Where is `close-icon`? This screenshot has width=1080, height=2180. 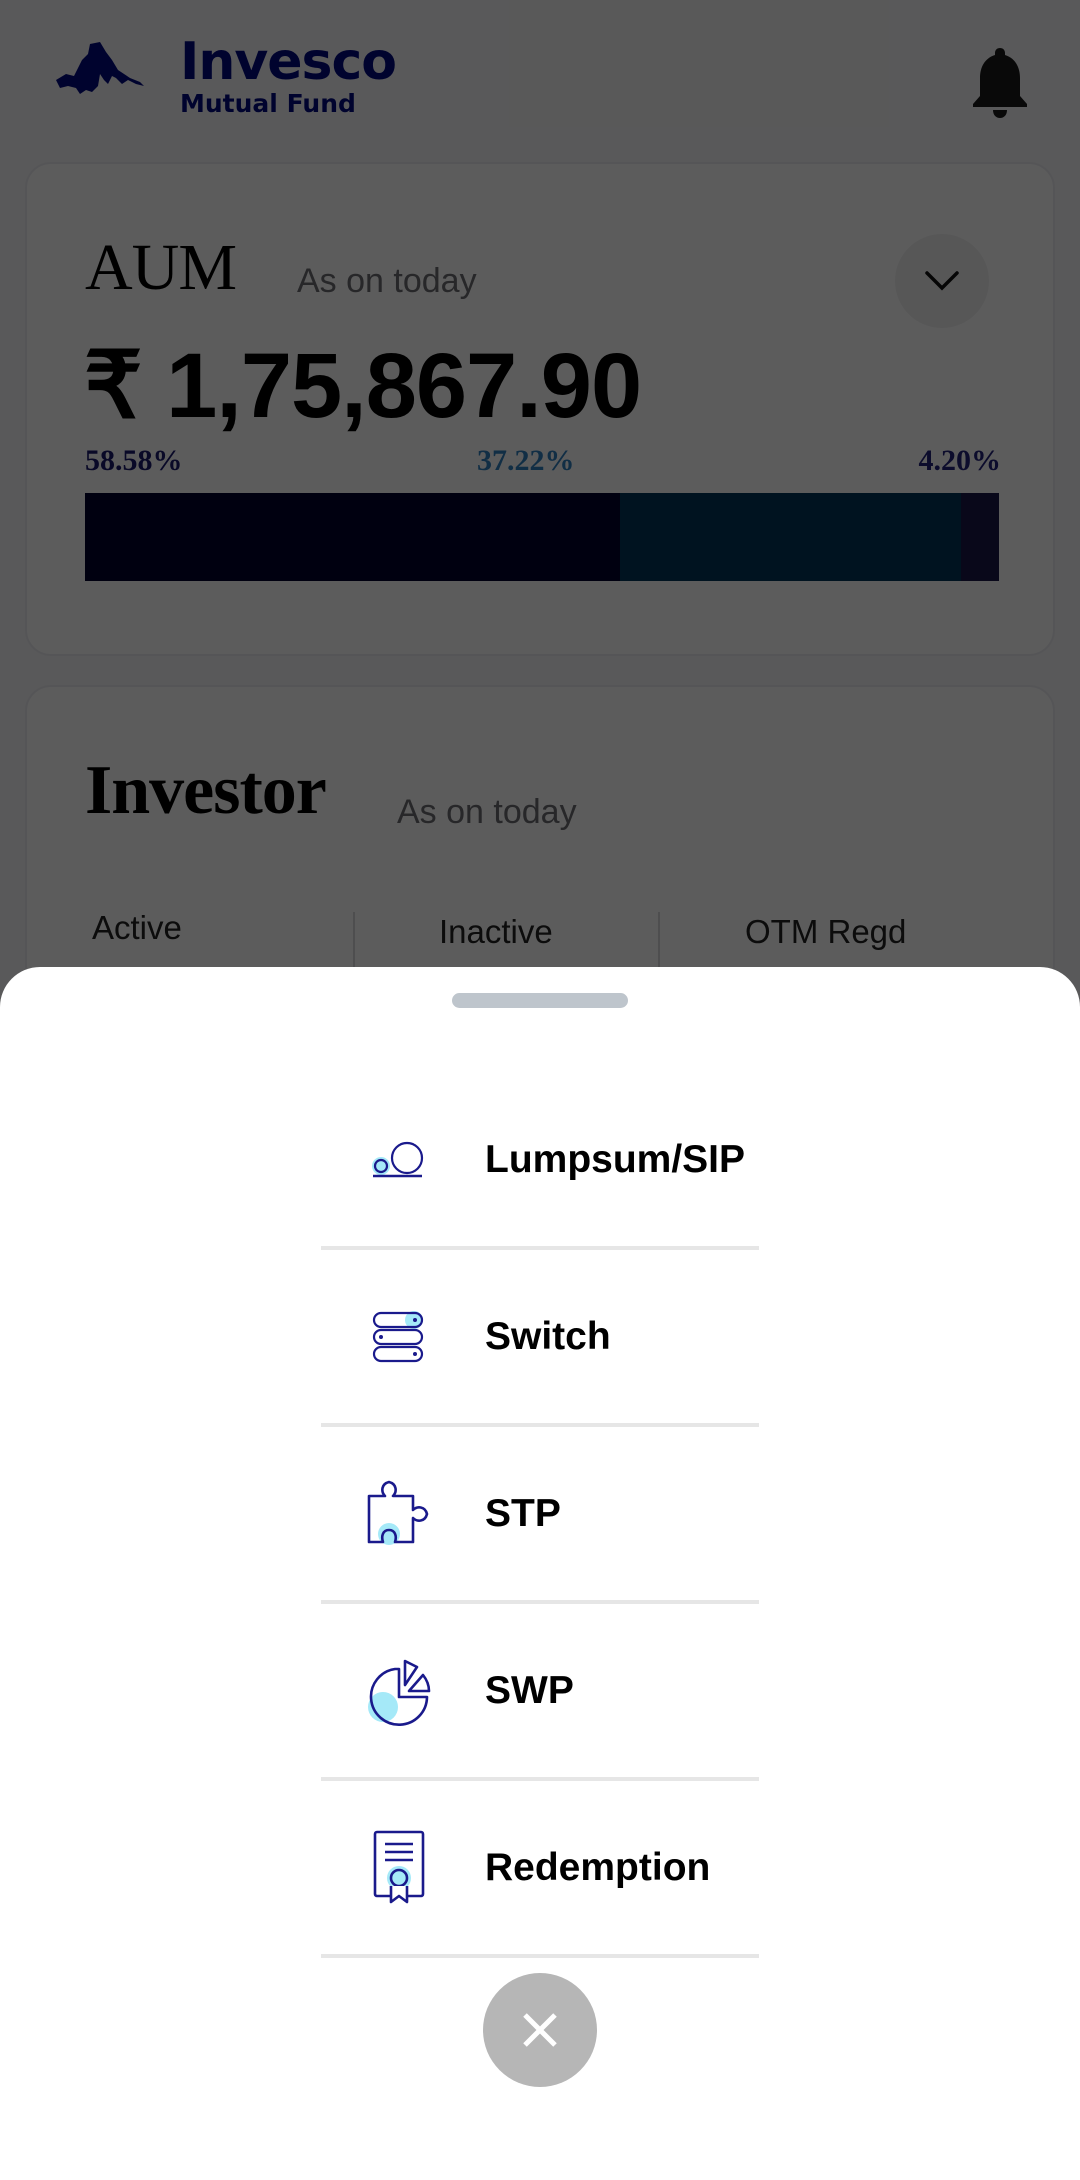 close-icon is located at coordinates (540, 2030).